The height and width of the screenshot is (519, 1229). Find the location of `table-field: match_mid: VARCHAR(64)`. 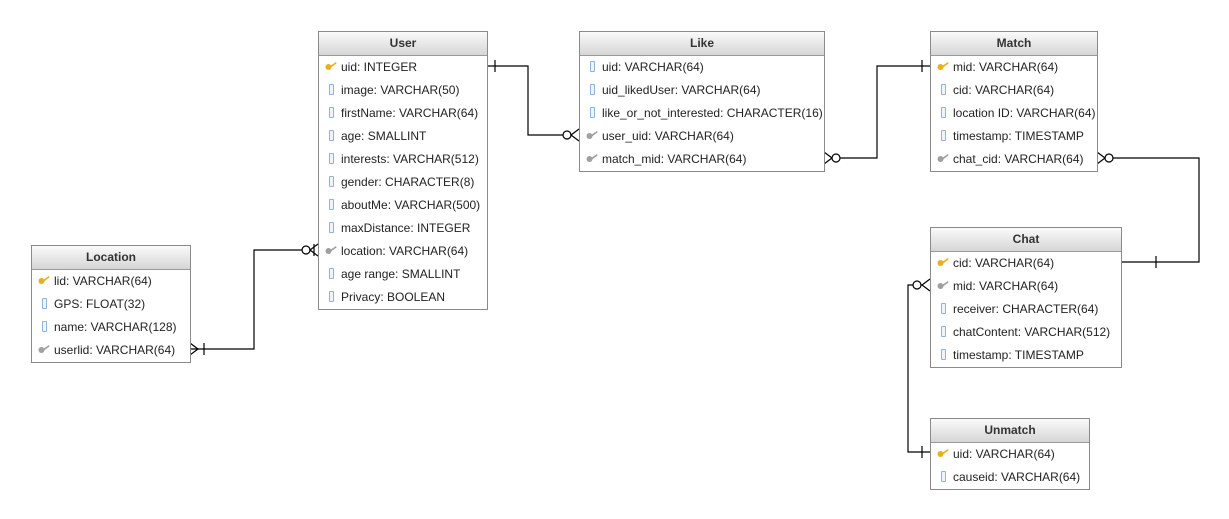

table-field: match_mid: VARCHAR(64) is located at coordinates (702, 159).